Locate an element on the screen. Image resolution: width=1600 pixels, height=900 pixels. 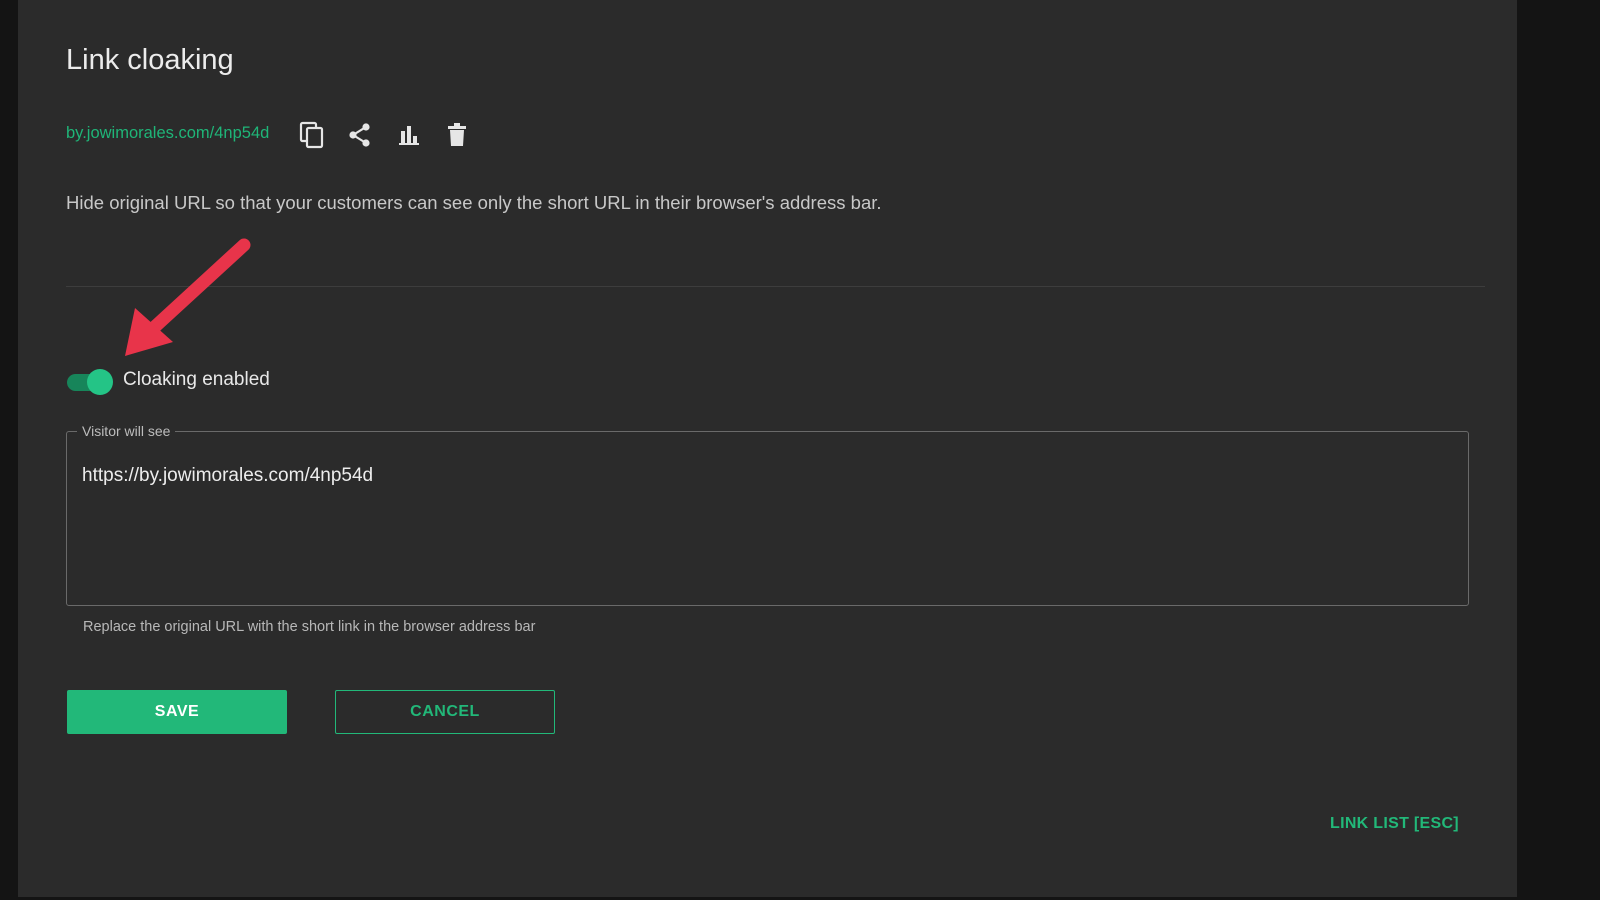
trash-icon is located at coordinates (457, 135).